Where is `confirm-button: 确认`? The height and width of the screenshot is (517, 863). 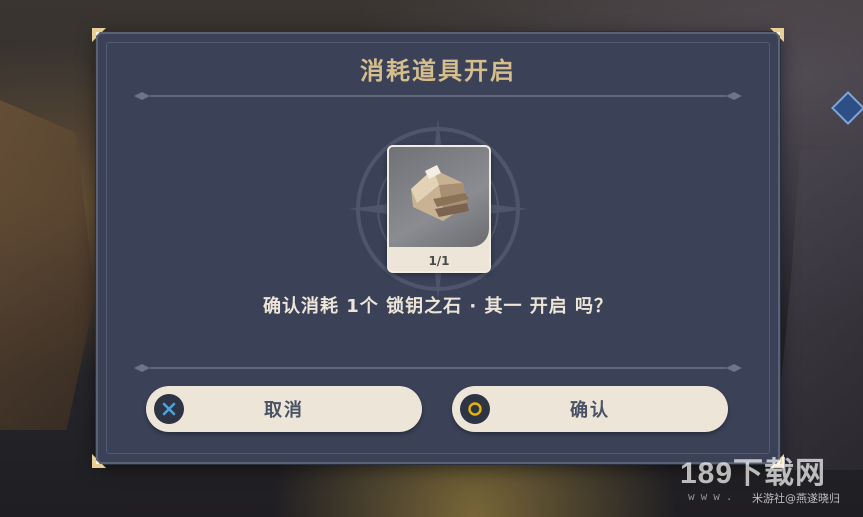 confirm-button: 确认 is located at coordinates (590, 409).